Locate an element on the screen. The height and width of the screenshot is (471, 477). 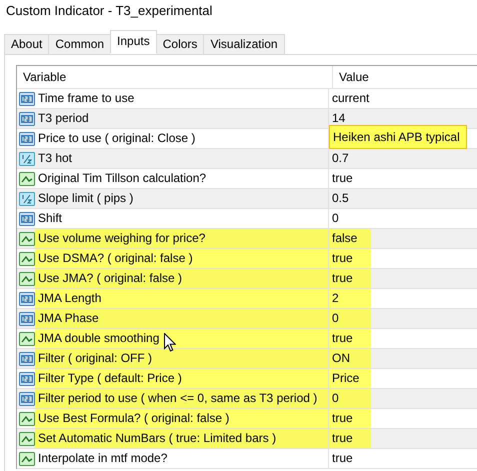
tab: Colors is located at coordinates (180, 44).